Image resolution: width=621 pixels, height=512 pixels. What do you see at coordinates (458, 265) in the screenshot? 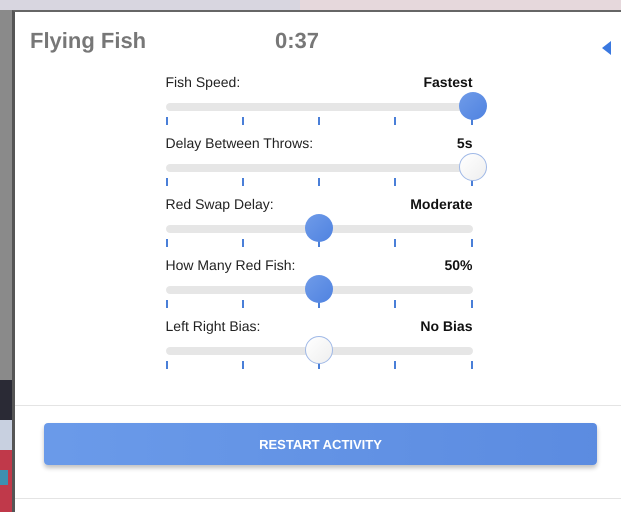
I see `slider-value: 50%` at bounding box center [458, 265].